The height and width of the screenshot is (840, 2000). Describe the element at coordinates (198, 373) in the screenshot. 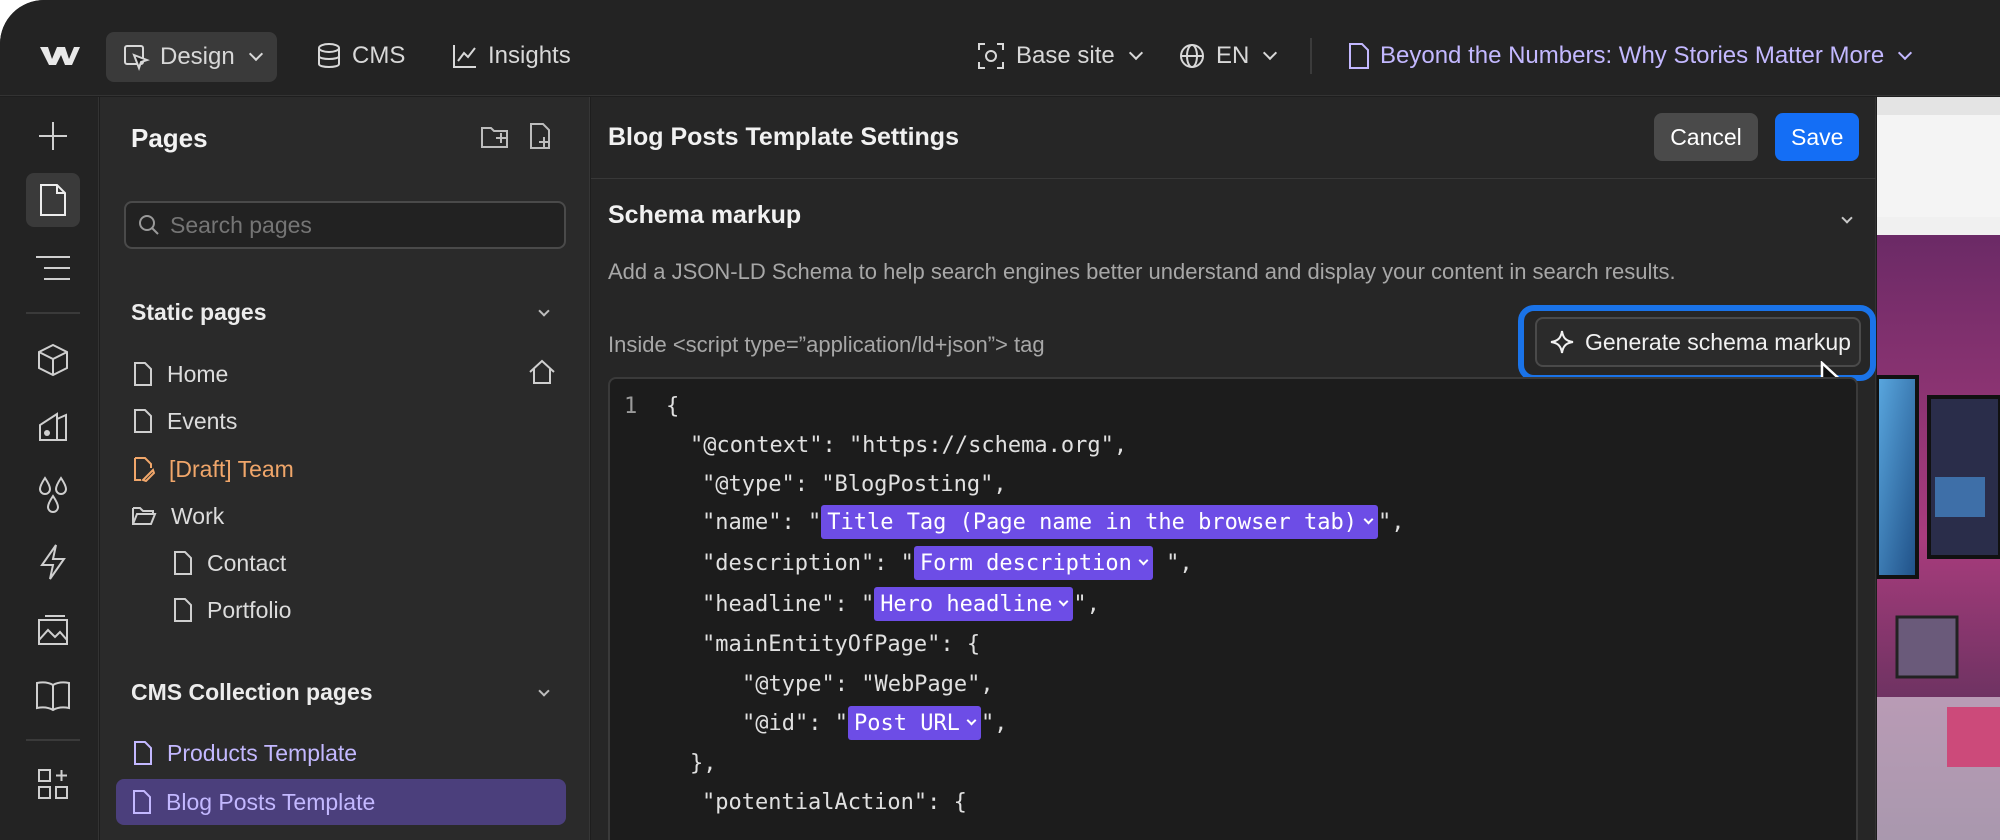

I see `page-item-label: Home` at that location.